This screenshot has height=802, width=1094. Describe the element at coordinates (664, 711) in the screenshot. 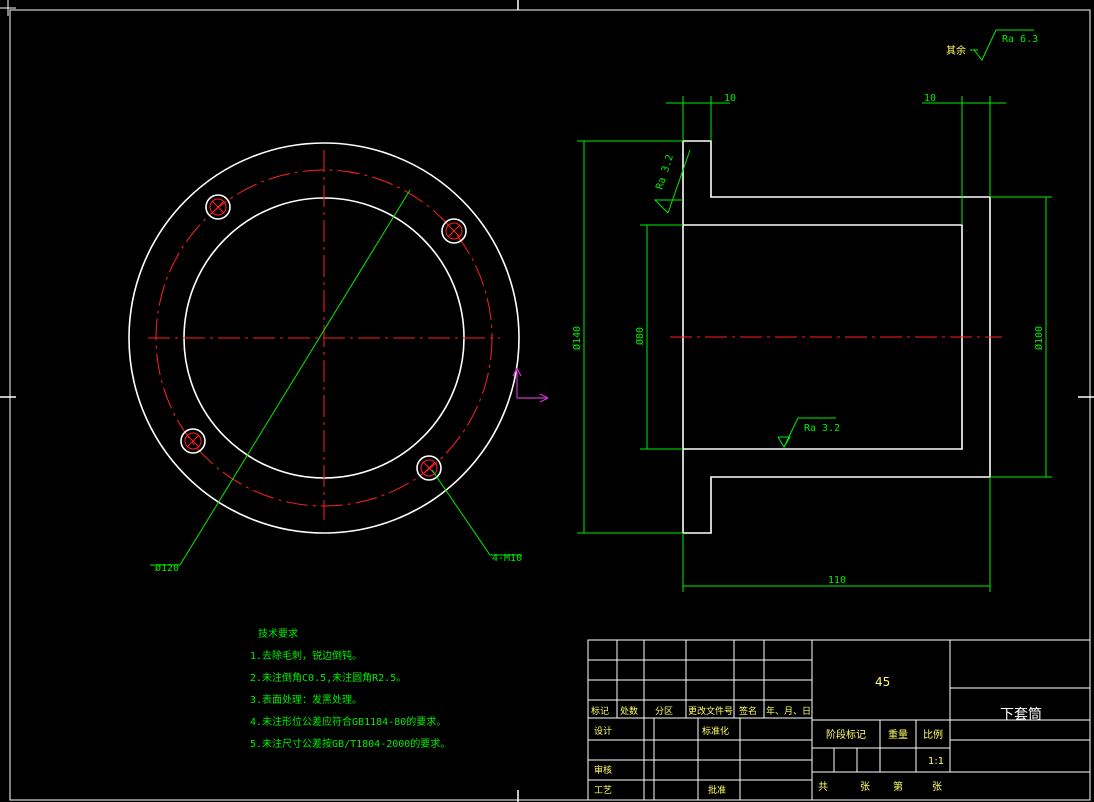

I see `header-zone: 分区` at that location.